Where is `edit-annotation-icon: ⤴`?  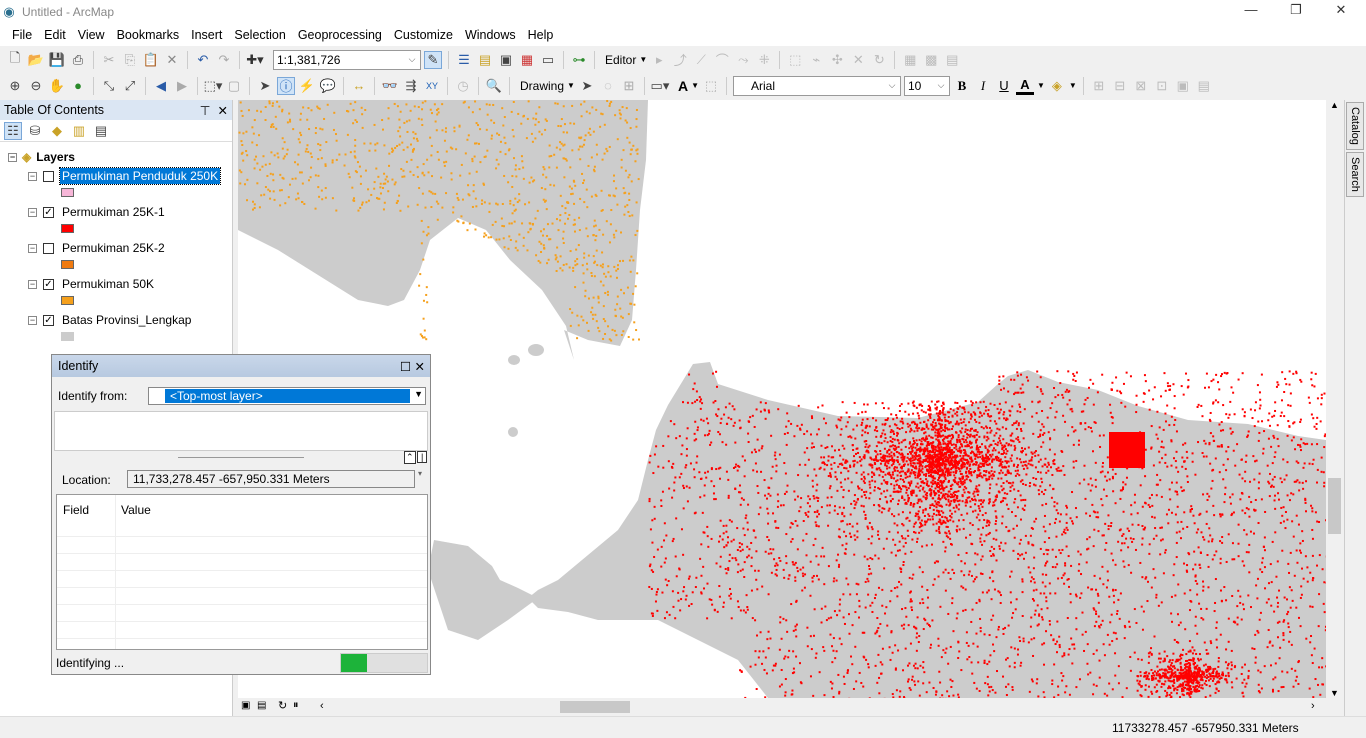 edit-annotation-icon: ⤴ is located at coordinates (680, 60).